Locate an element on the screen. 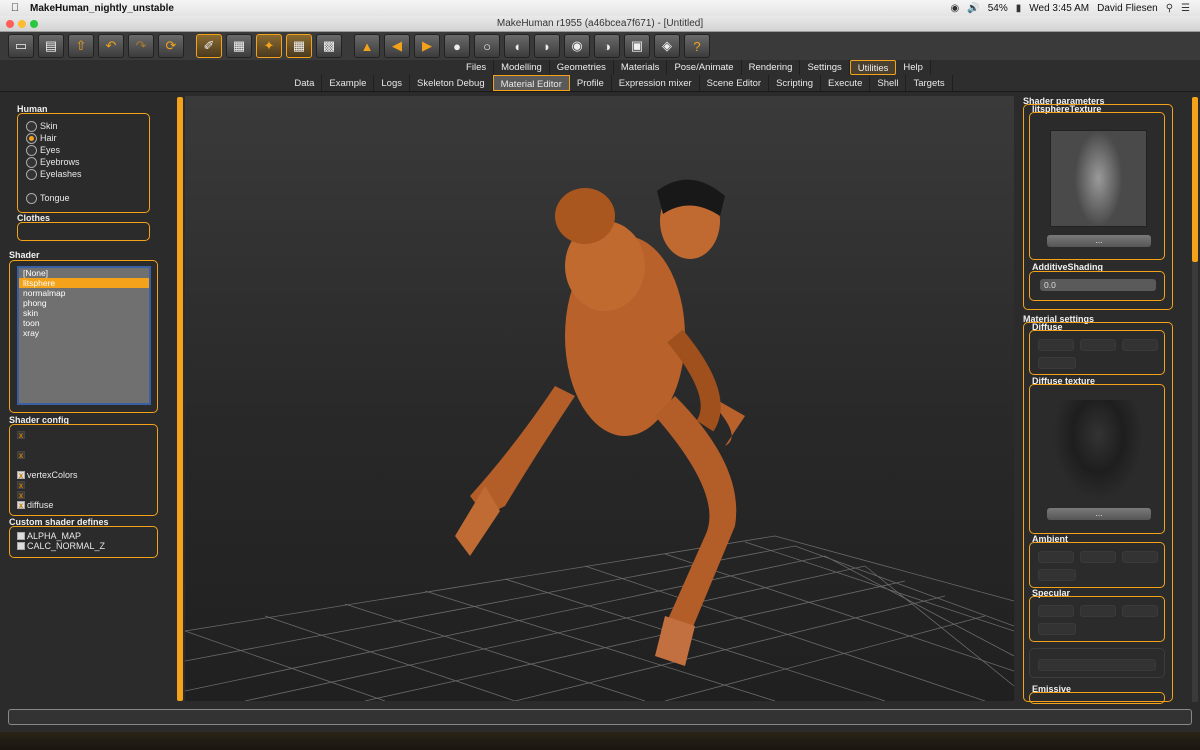 Image resolution: width=1200 pixels, height=750 pixels. left-splitter is located at coordinates (180, 399).